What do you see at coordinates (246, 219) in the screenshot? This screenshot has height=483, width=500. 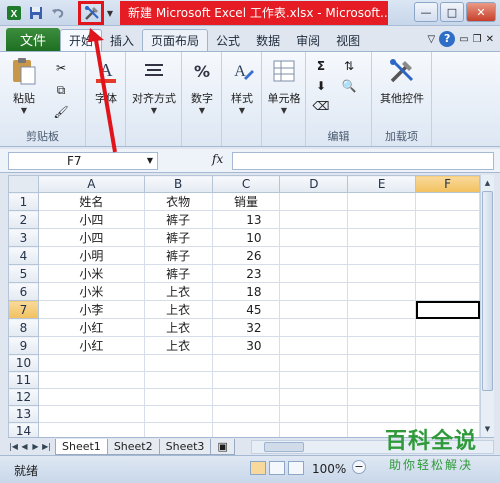 I see `cell: 13` at bounding box center [246, 219].